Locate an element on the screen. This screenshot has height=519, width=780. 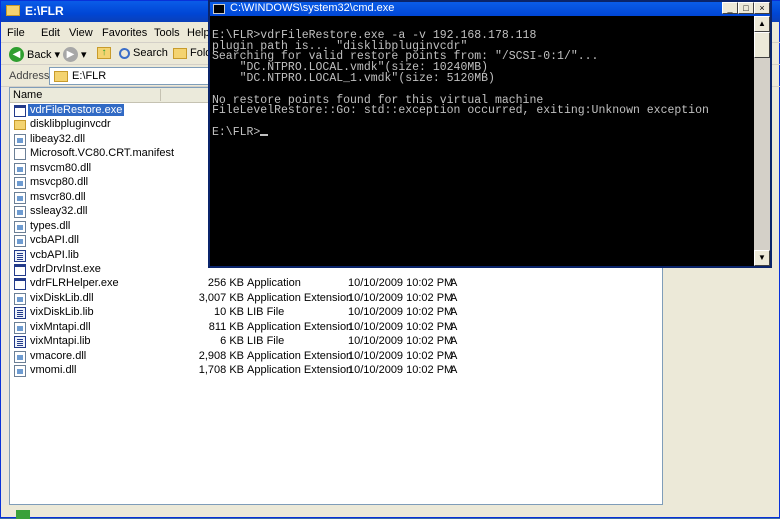
menu-help: Help is located at coordinates (198, 33).